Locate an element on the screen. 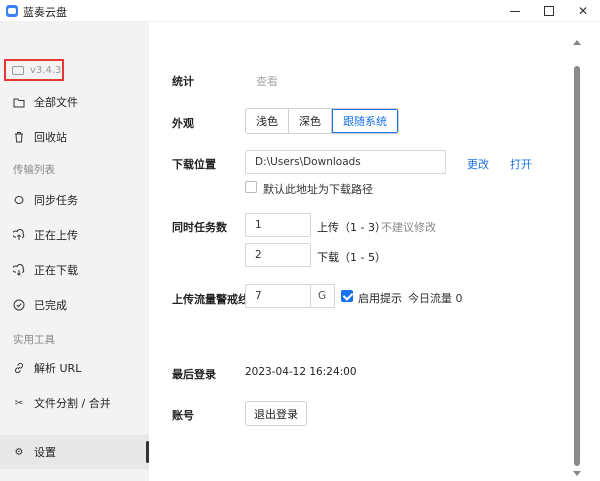 This screenshot has height=481, width=600. version-badge: v3.4.3 is located at coordinates (34, 70).